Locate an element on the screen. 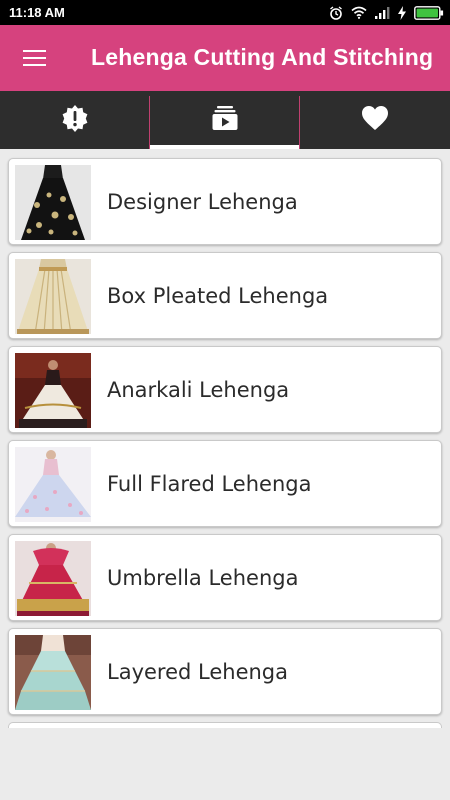 The width and height of the screenshot is (450, 800). video-library-icon is located at coordinates (225, 120).